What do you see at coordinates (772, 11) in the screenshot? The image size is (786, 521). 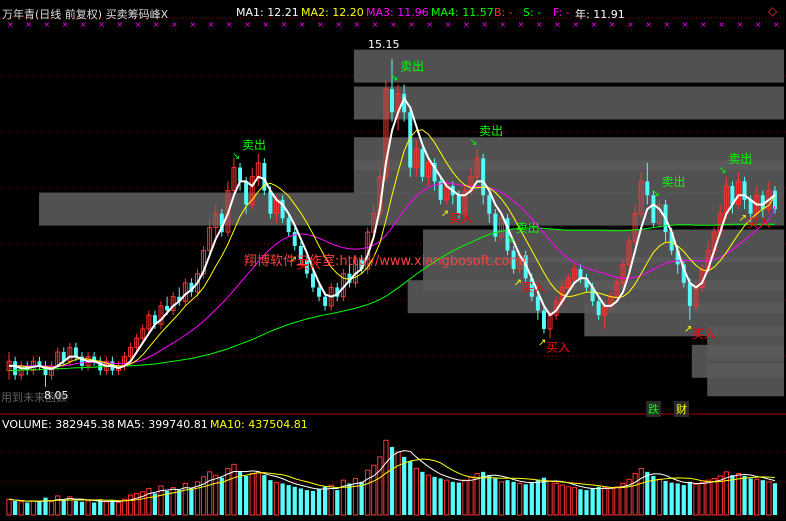 I see `collapse-icon: ◇` at bounding box center [772, 11].